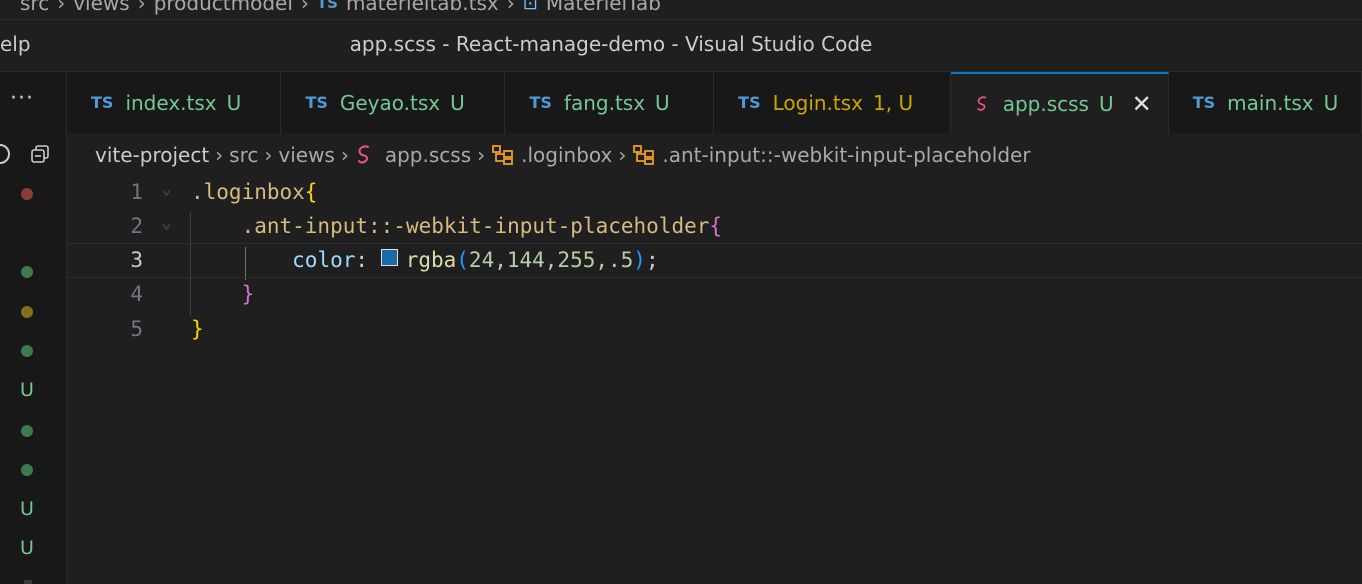  What do you see at coordinates (33, 328) in the screenshot?
I see `explorer-sidebar-edge: ··· U U U` at bounding box center [33, 328].